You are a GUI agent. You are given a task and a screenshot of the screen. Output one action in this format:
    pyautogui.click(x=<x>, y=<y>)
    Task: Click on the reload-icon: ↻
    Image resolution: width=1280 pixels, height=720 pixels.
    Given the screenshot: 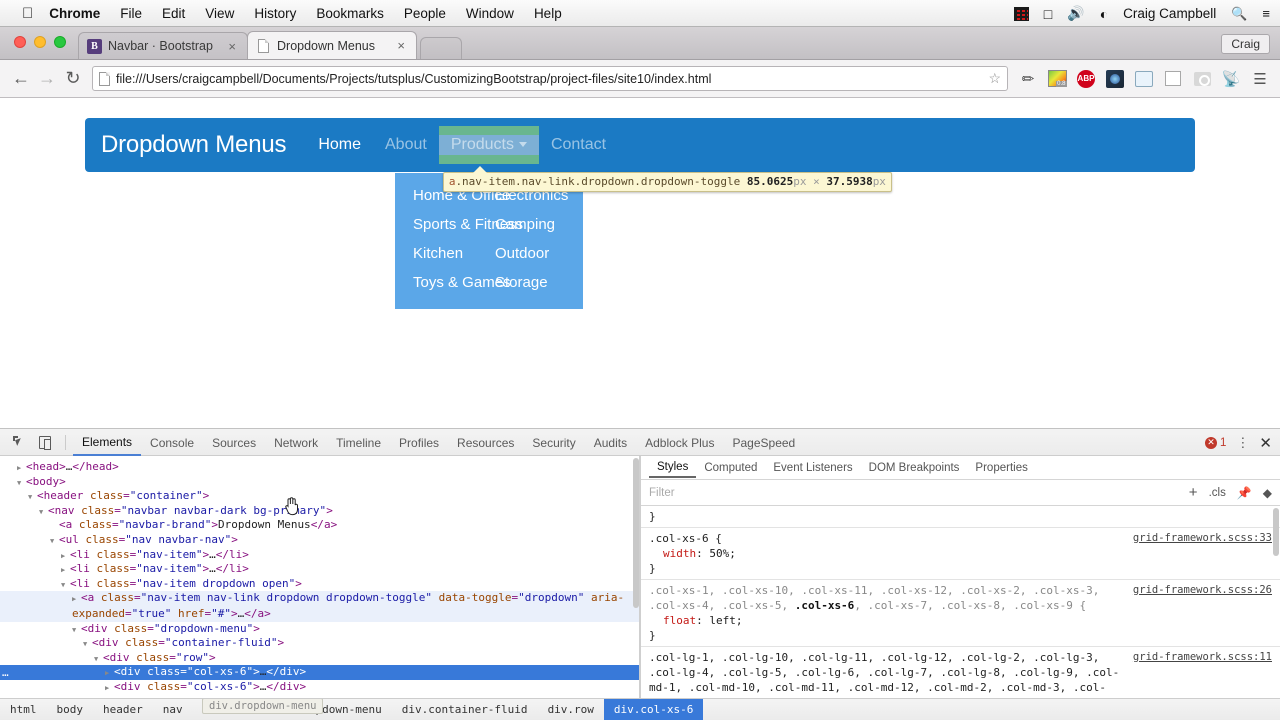 What is the action you would take?
    pyautogui.click(x=73, y=79)
    